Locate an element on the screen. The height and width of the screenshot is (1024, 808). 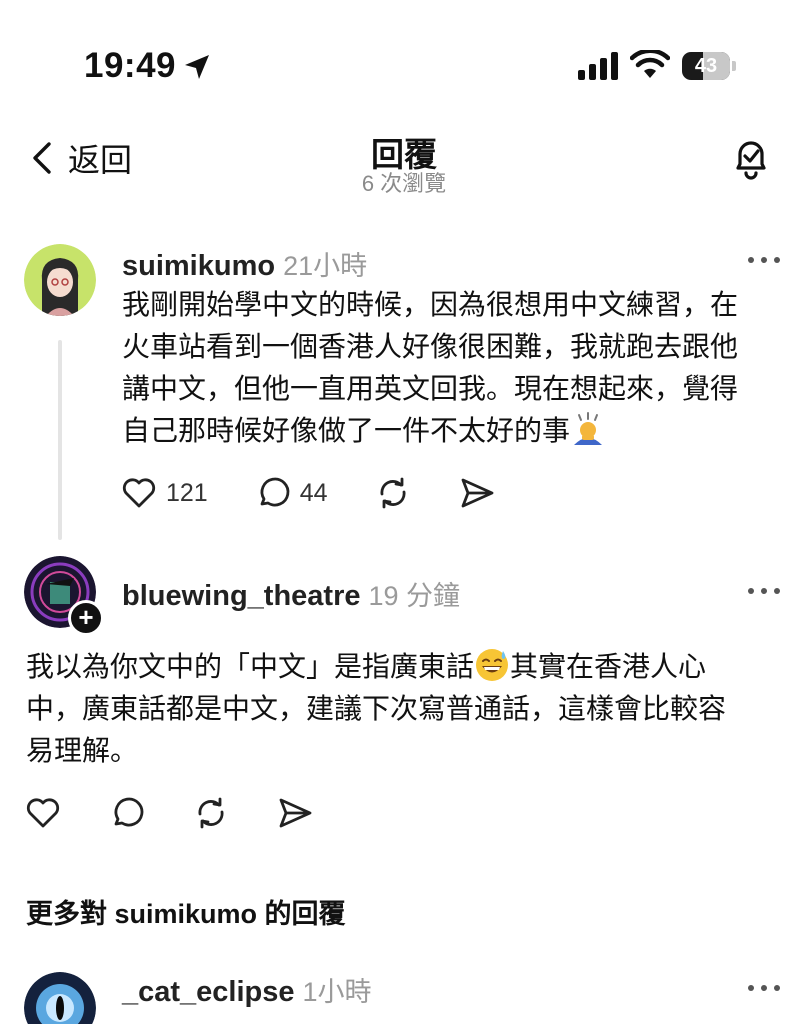
post-actions is located at coordinates (169, 813).